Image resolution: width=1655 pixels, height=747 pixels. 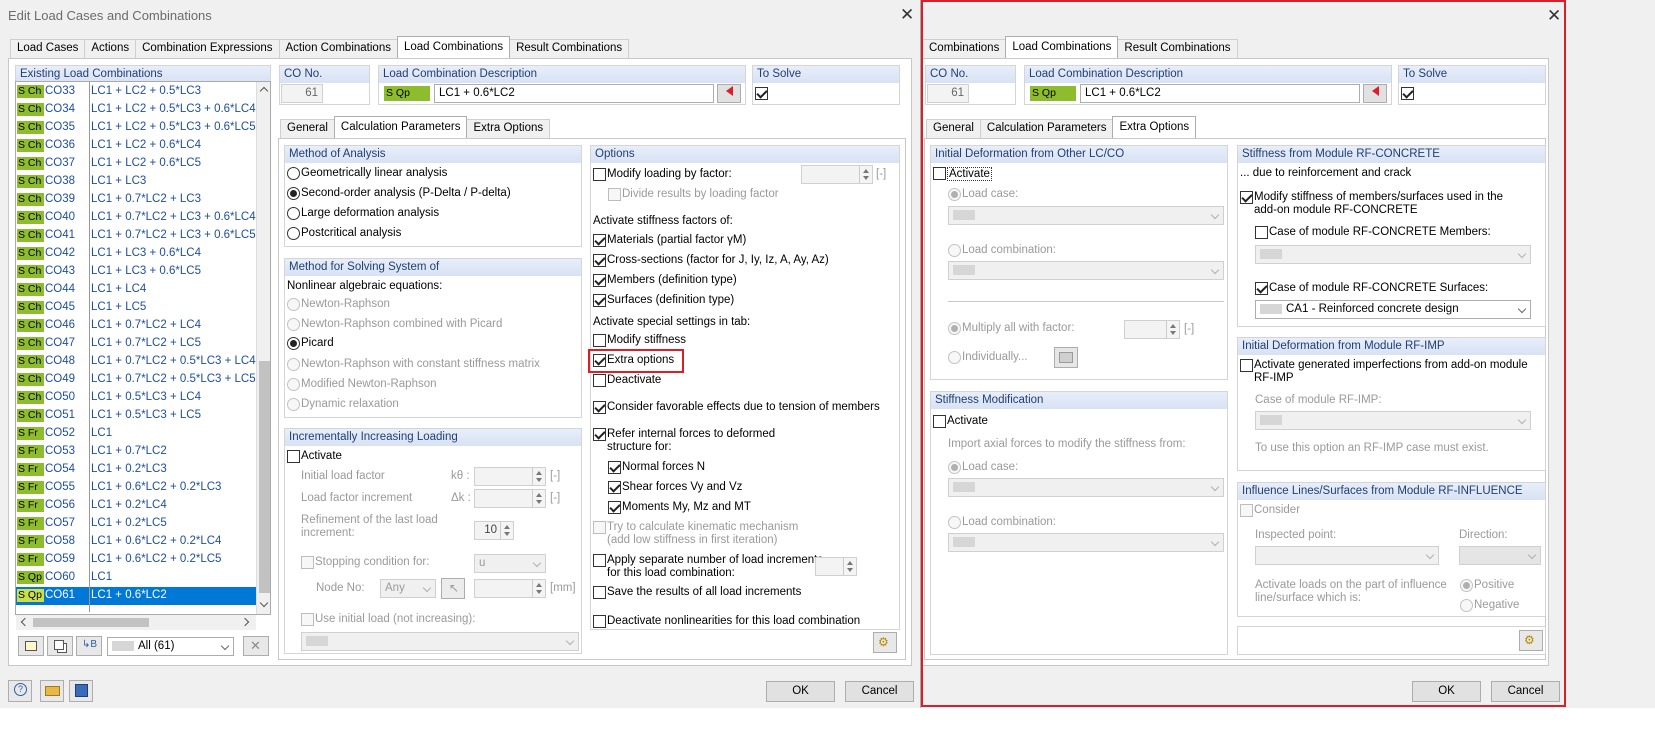 What do you see at coordinates (614, 487) in the screenshot?
I see `shear-forces-checkbox` at bounding box center [614, 487].